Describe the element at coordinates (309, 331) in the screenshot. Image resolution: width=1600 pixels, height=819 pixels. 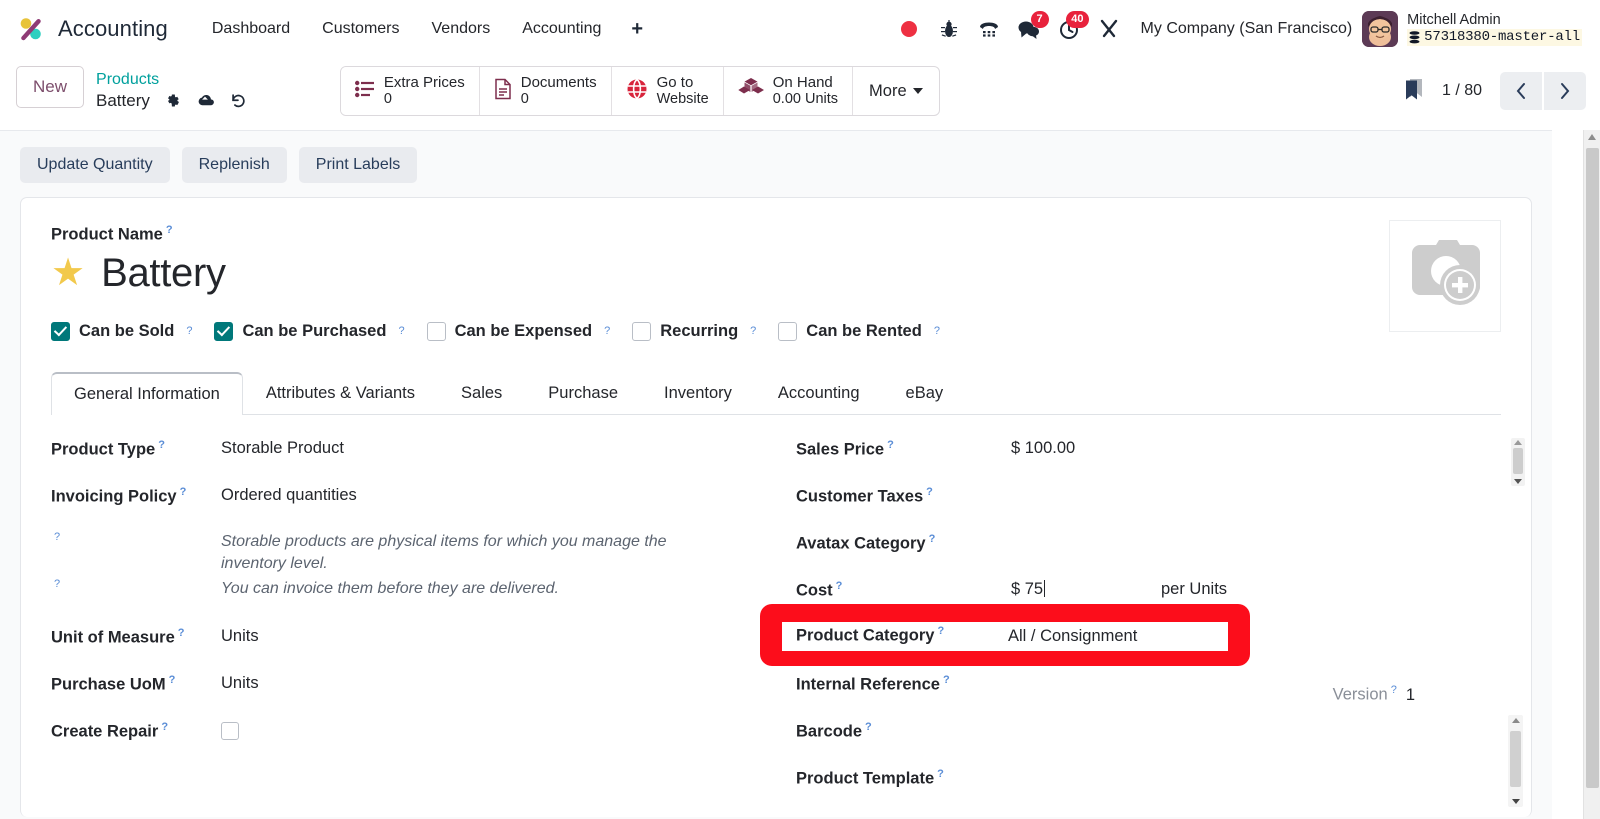
I see `checkbox-can-be-purchased: Can be Purchased?` at that location.